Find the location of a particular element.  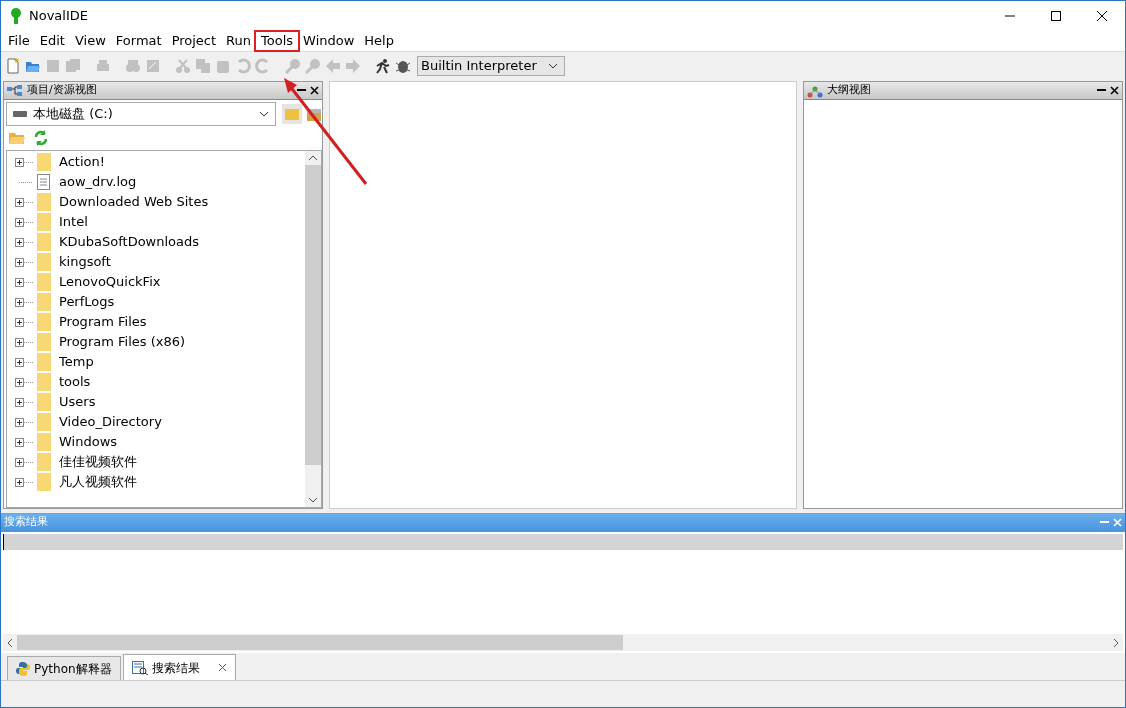

panel-title: 搜索结果 is located at coordinates (26, 522).